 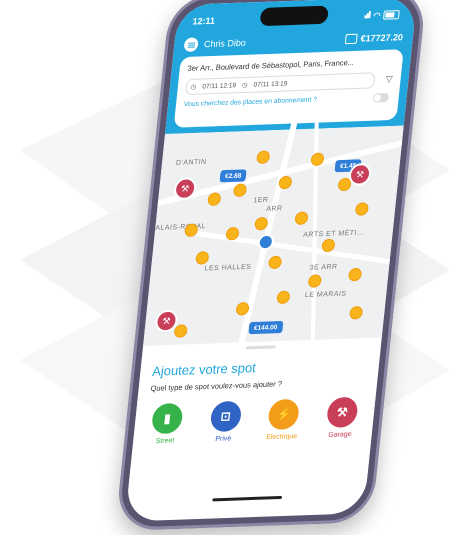 What do you see at coordinates (281, 437) in the screenshot?
I see `spot-type-label: Electrique` at bounding box center [281, 437].